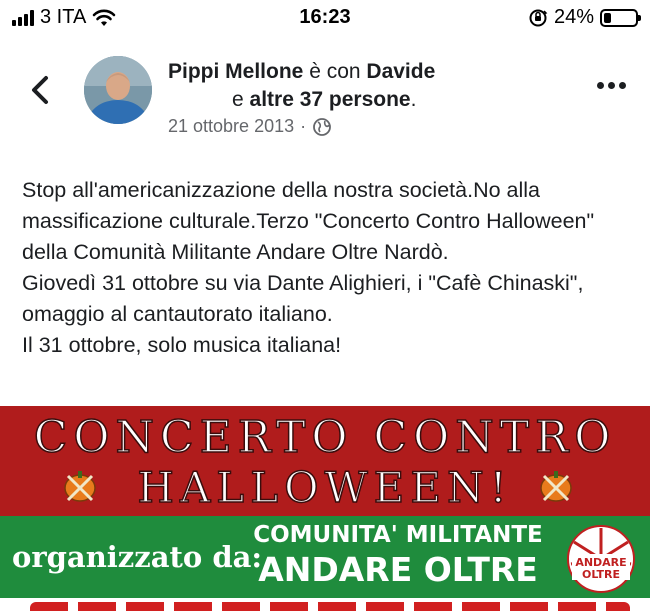 This screenshot has width=650, height=611. What do you see at coordinates (41, 90) in the screenshot?
I see `back-chevron-icon` at bounding box center [41, 90].